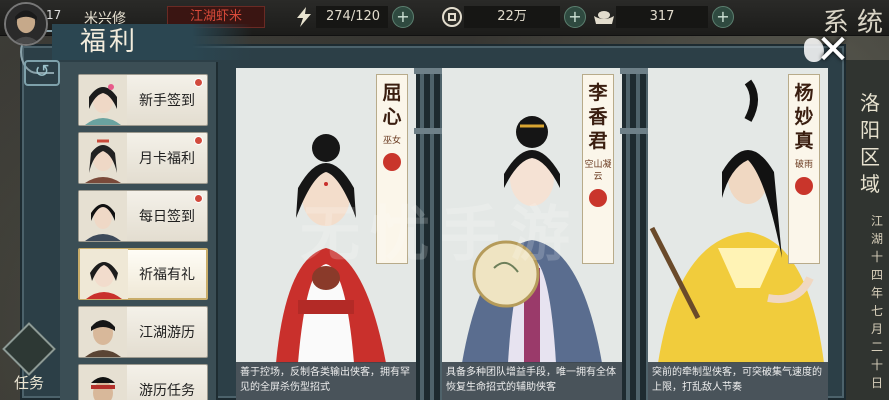 This screenshot has width=889, height=400. I want to click on player-avatar, so click(26, 24).